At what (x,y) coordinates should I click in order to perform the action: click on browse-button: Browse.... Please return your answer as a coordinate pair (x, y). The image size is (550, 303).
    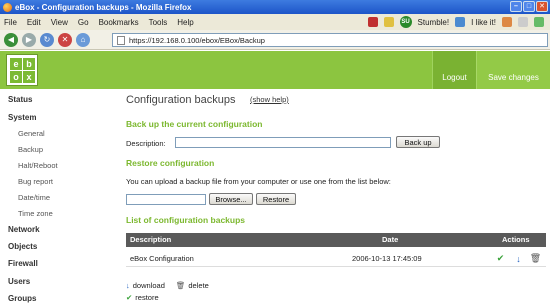
    Looking at the image, I should click on (231, 199).